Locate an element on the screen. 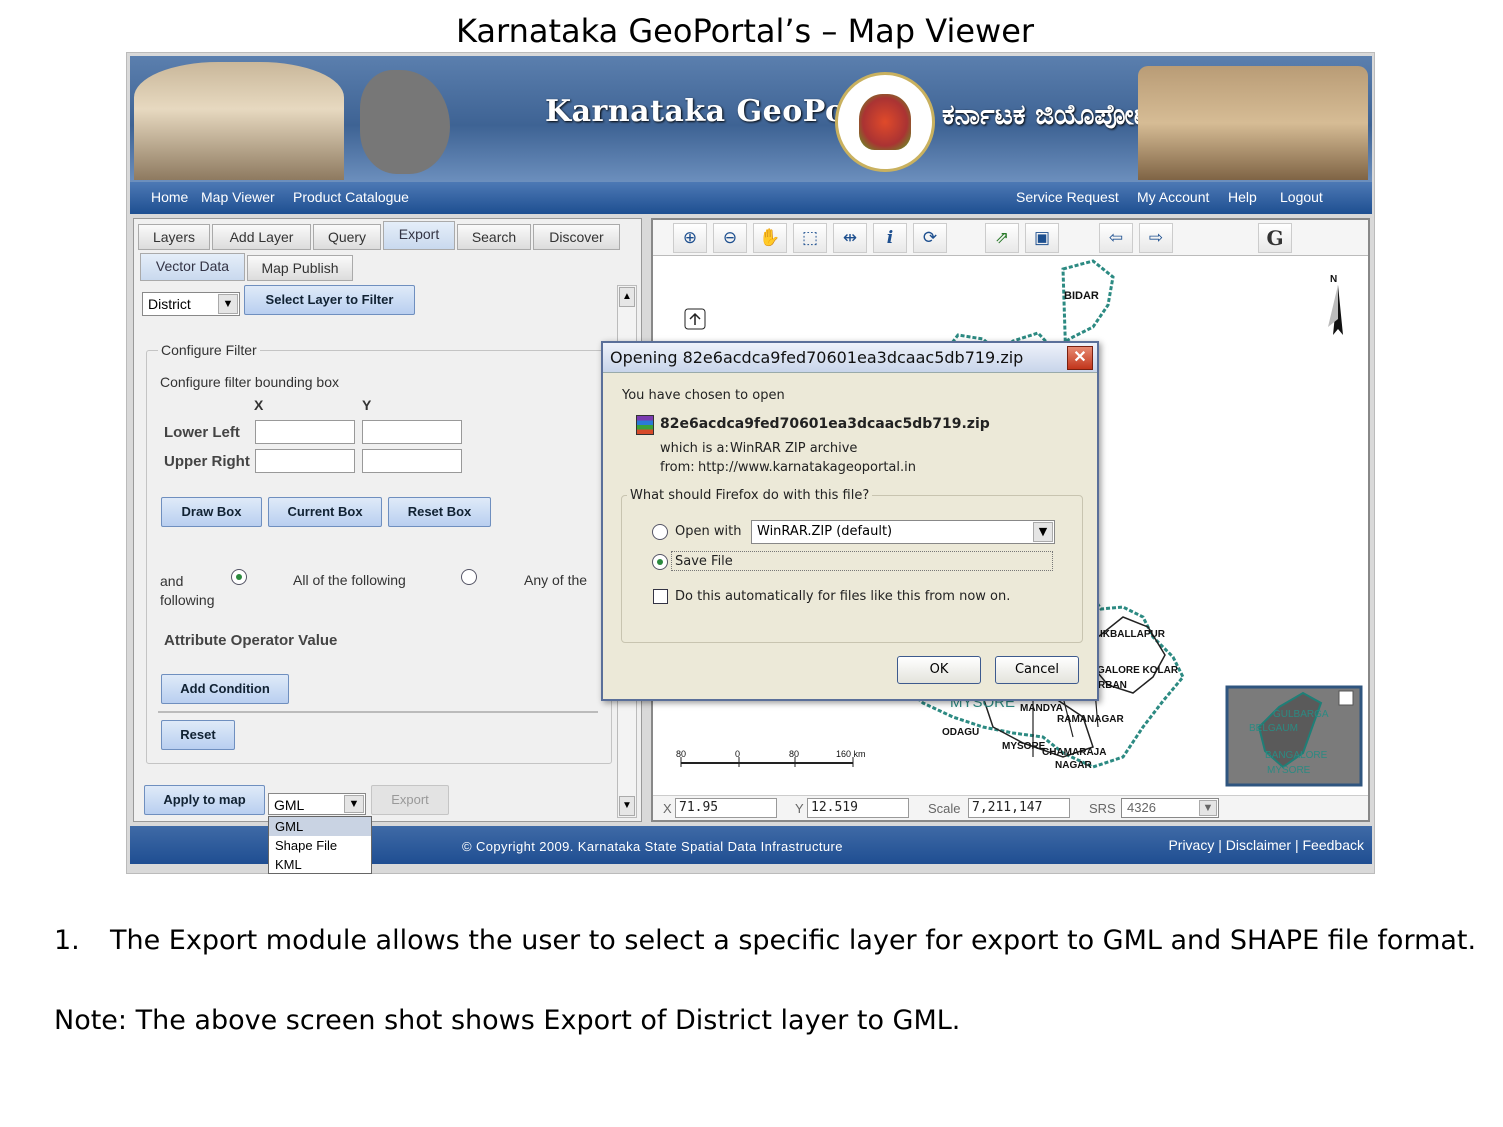 The width and height of the screenshot is (1503, 1127). scale-bar is located at coordinates (767, 762).